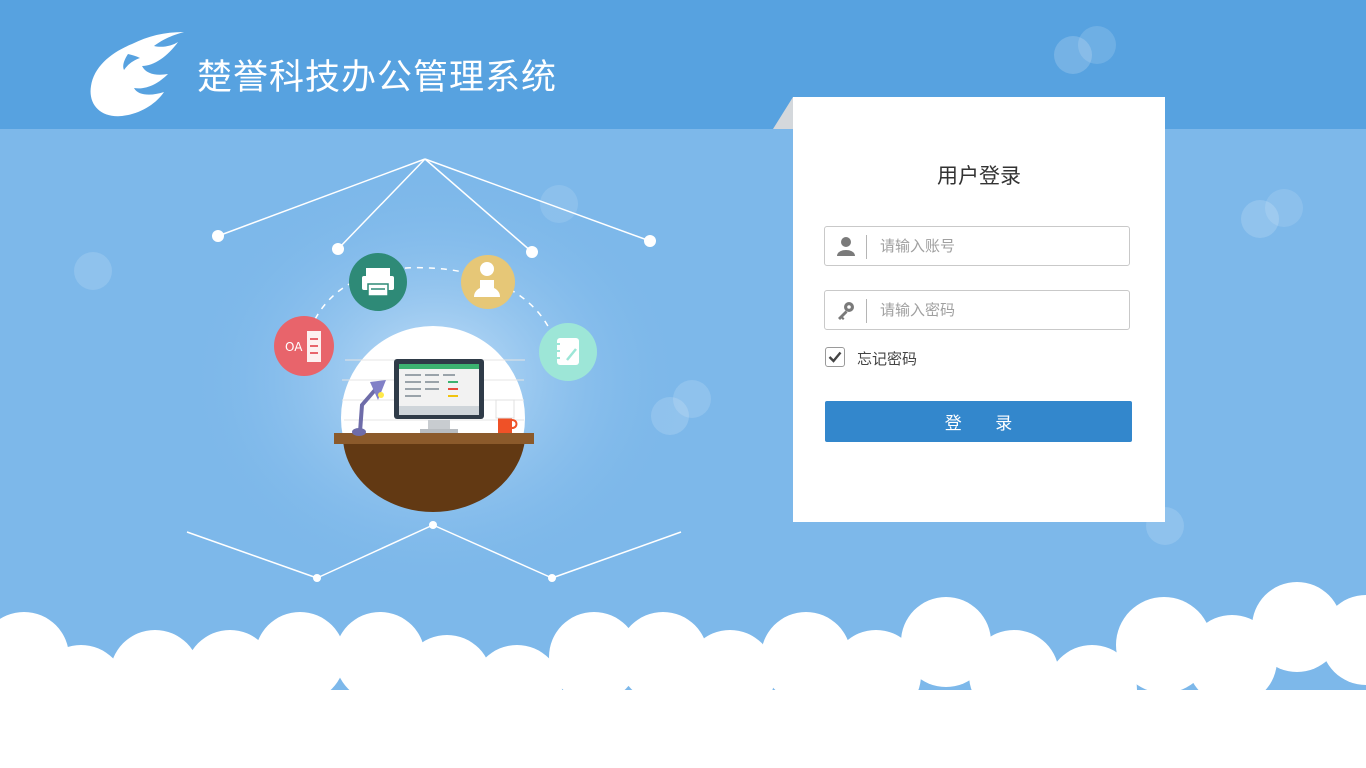  Describe the element at coordinates (979, 176) in the screenshot. I see `login-title: 用户登录` at that location.